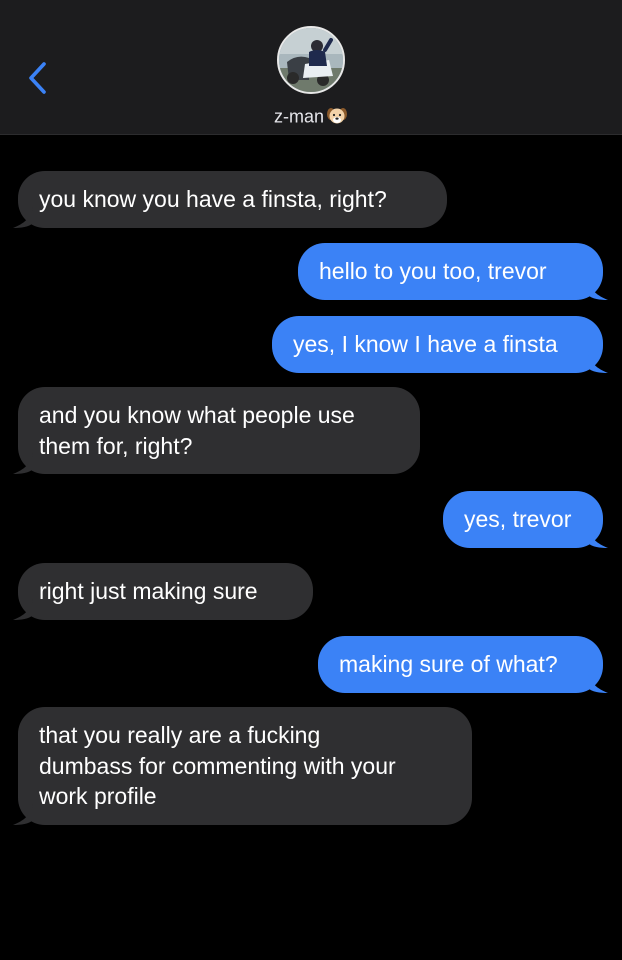 Image resolution: width=622 pixels, height=960 pixels. Describe the element at coordinates (213, 199) in the screenshot. I see `message-text-line: you know you have a finsta, right?` at that location.